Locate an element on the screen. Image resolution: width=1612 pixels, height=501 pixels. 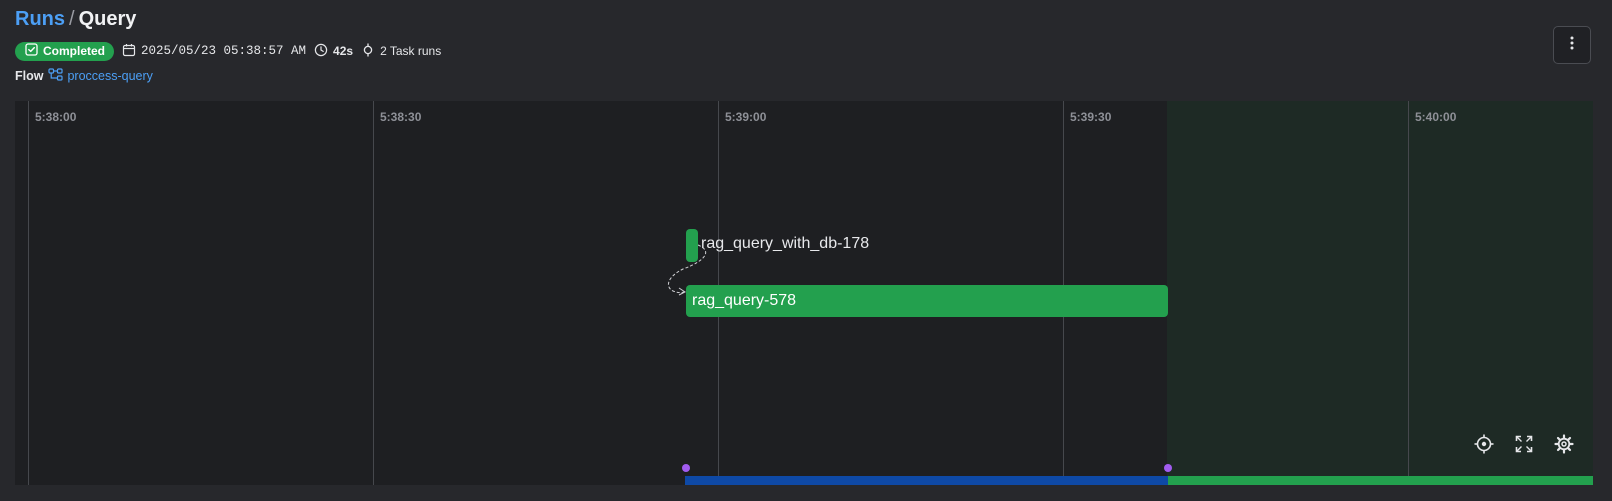
recenter-button is located at coordinates (1484, 446).